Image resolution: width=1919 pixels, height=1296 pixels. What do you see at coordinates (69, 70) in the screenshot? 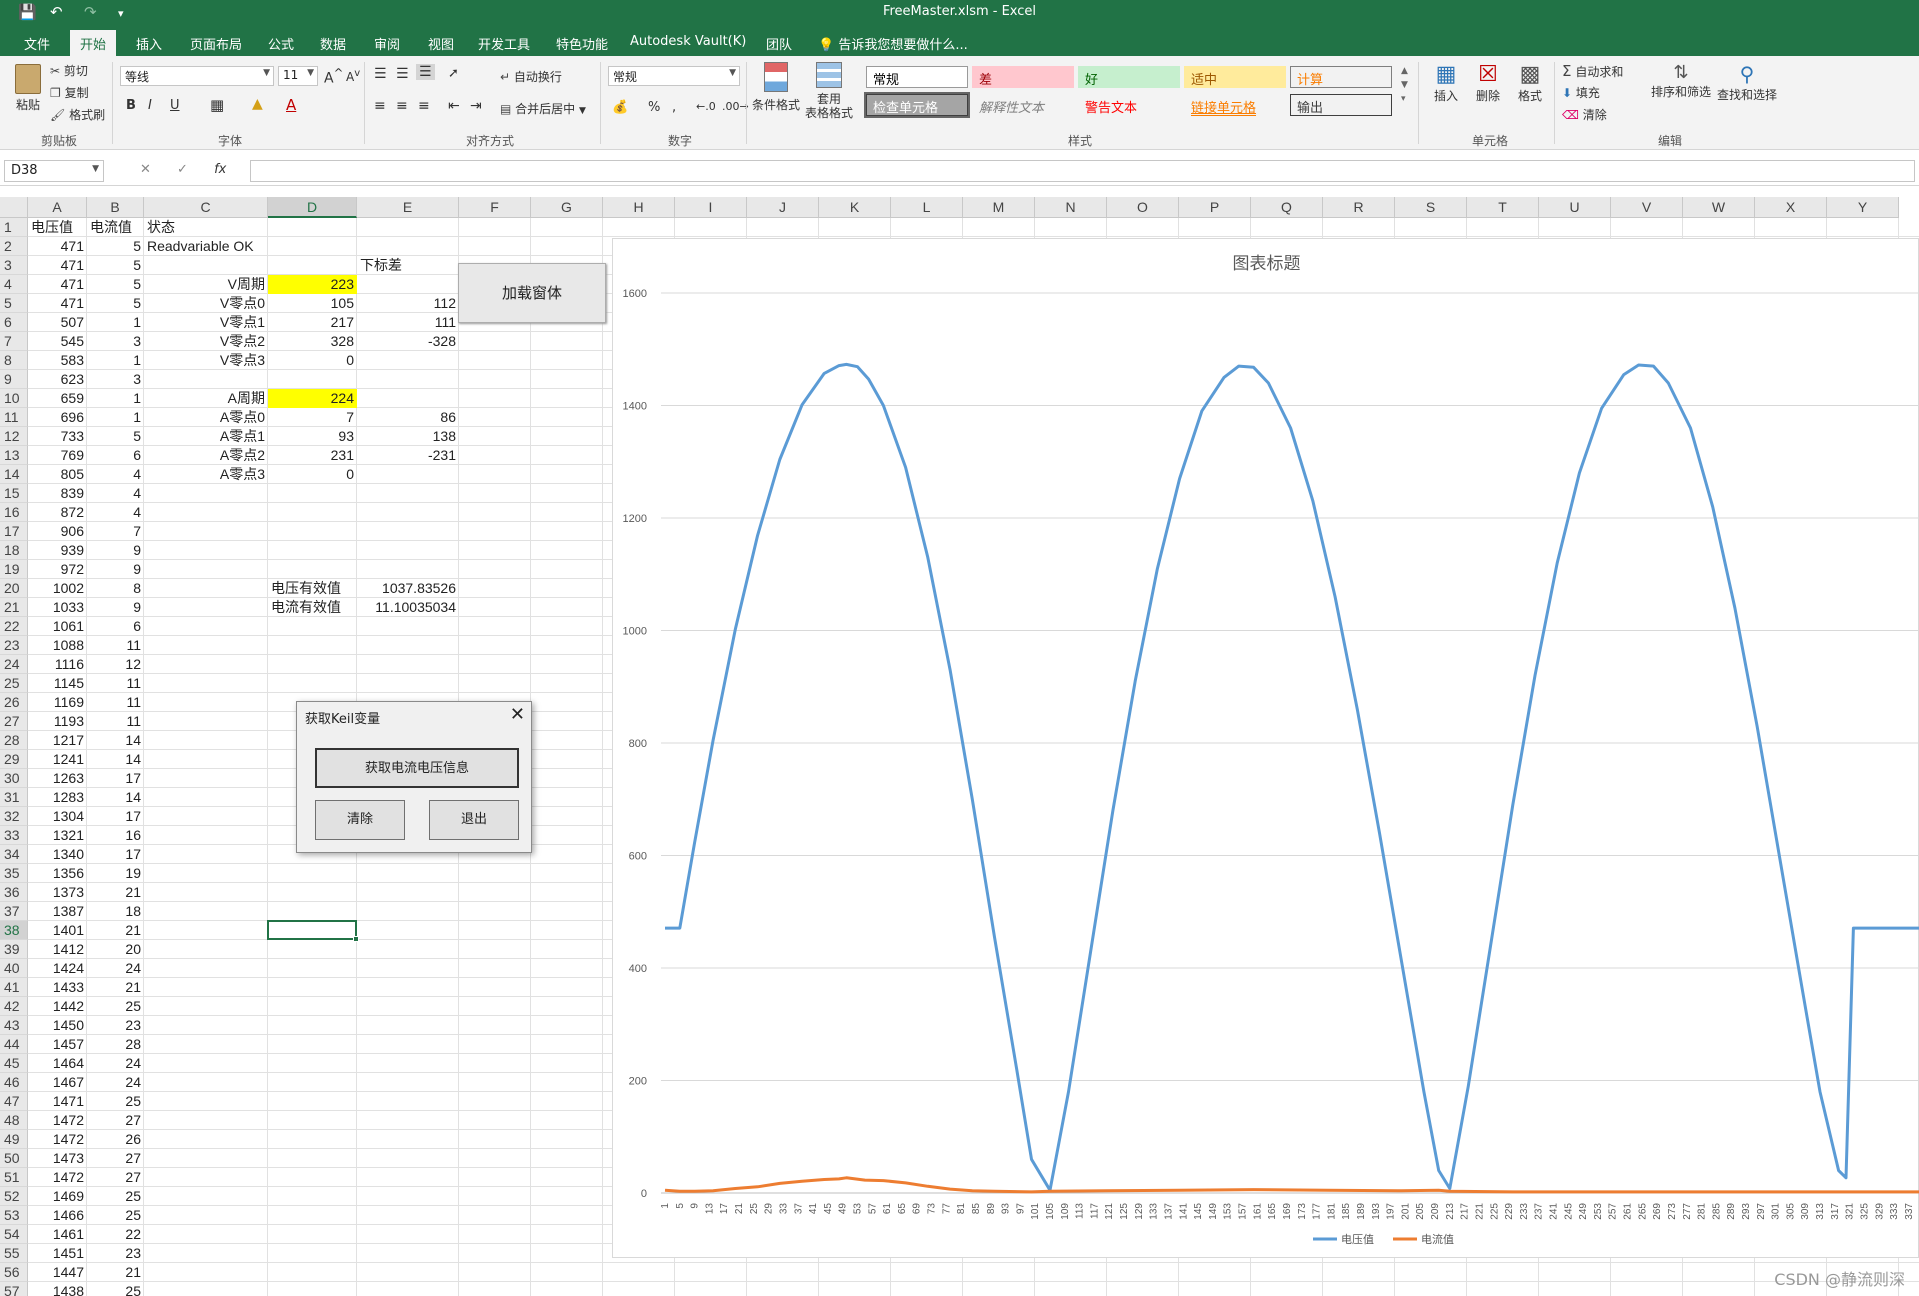
I see `cut-button: ✂ 剪切` at bounding box center [69, 70].